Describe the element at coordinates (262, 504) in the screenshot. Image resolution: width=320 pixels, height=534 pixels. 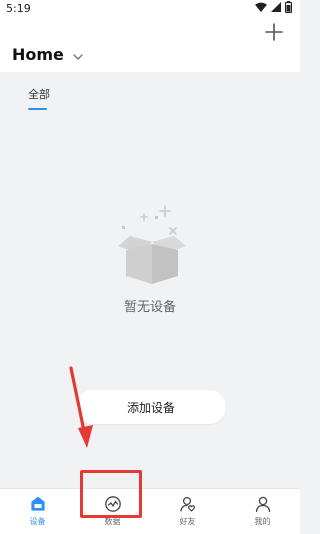
I see `profile-icon` at that location.